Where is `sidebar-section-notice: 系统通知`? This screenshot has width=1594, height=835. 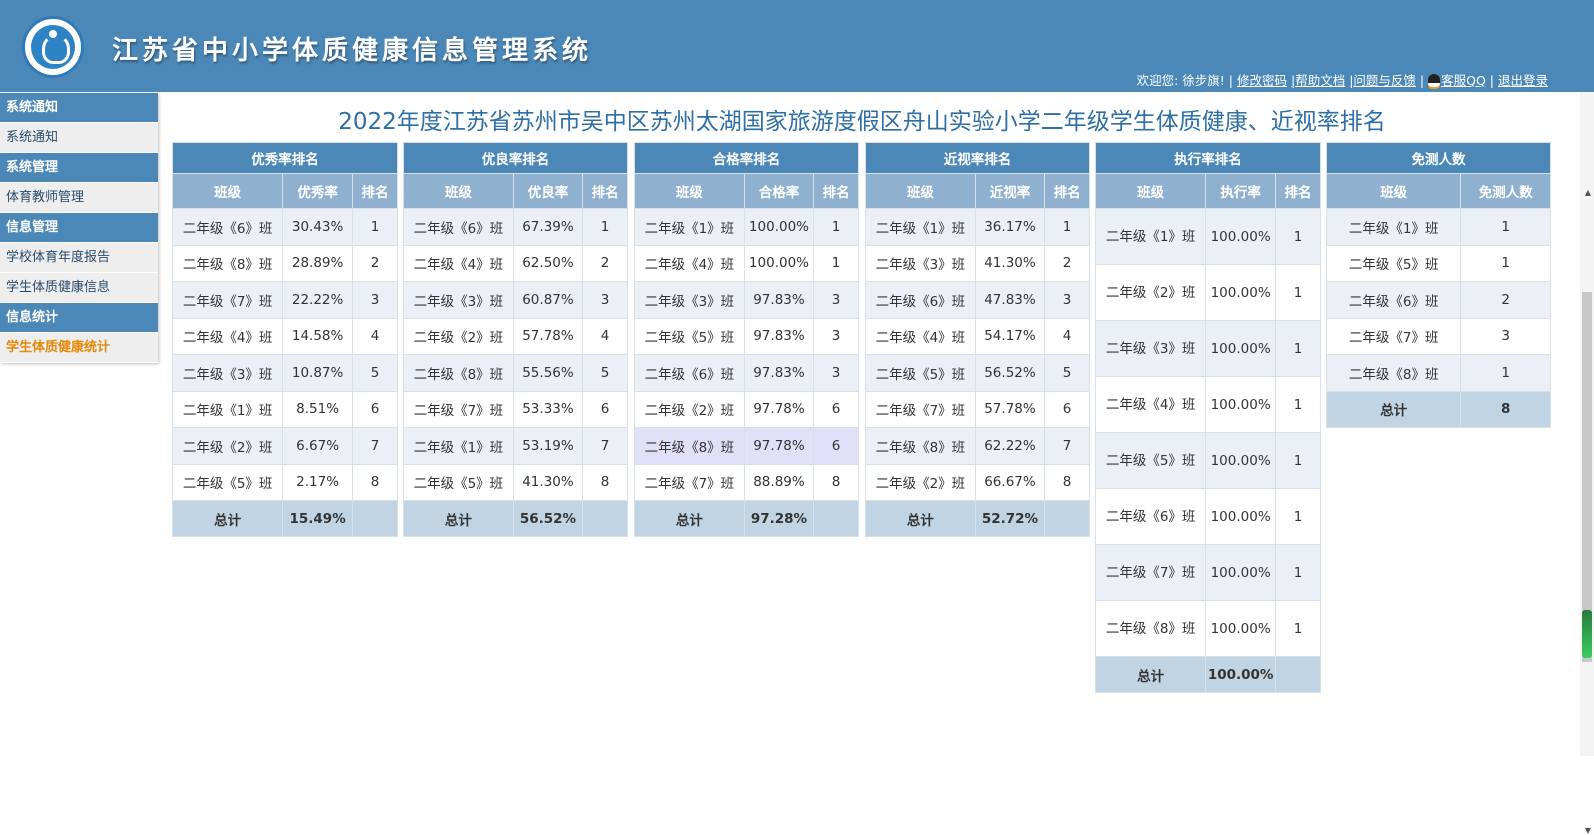 sidebar-section-notice: 系统通知 is located at coordinates (79, 108).